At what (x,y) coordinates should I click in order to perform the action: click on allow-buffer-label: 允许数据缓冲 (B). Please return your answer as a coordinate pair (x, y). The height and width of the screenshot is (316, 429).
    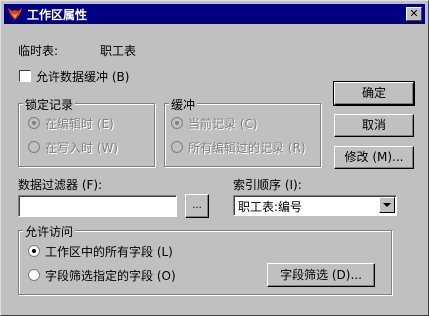
    Looking at the image, I should click on (82, 76).